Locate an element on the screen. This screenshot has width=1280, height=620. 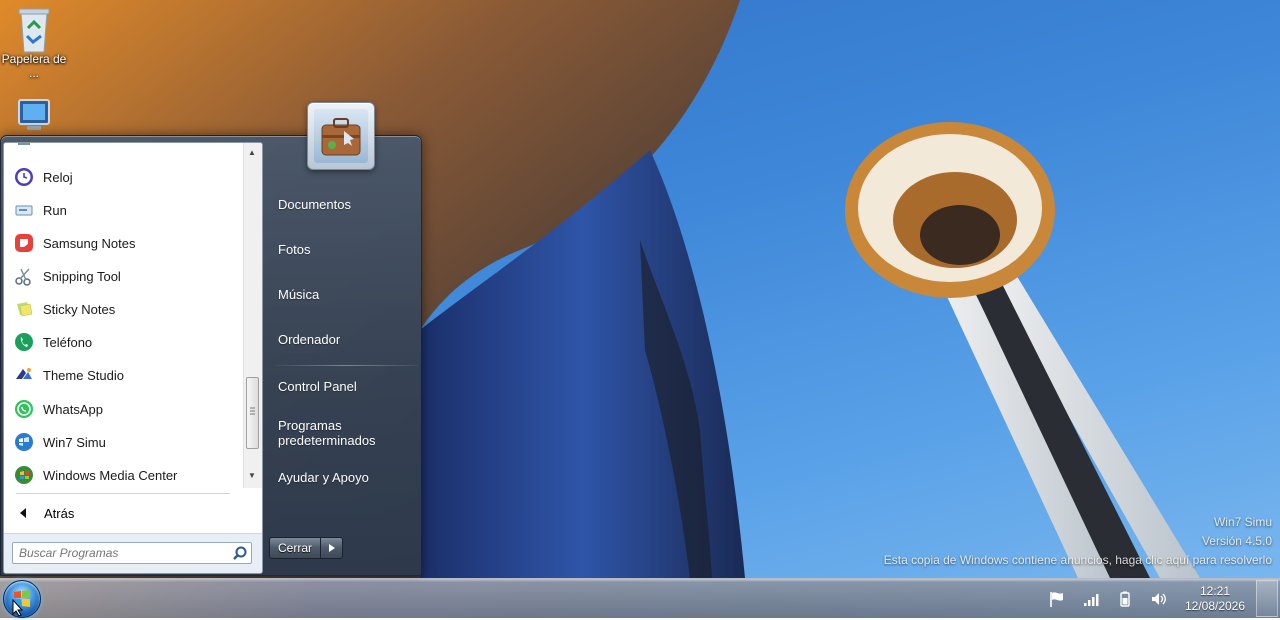
whatsapp-icon is located at coordinates (24, 409).